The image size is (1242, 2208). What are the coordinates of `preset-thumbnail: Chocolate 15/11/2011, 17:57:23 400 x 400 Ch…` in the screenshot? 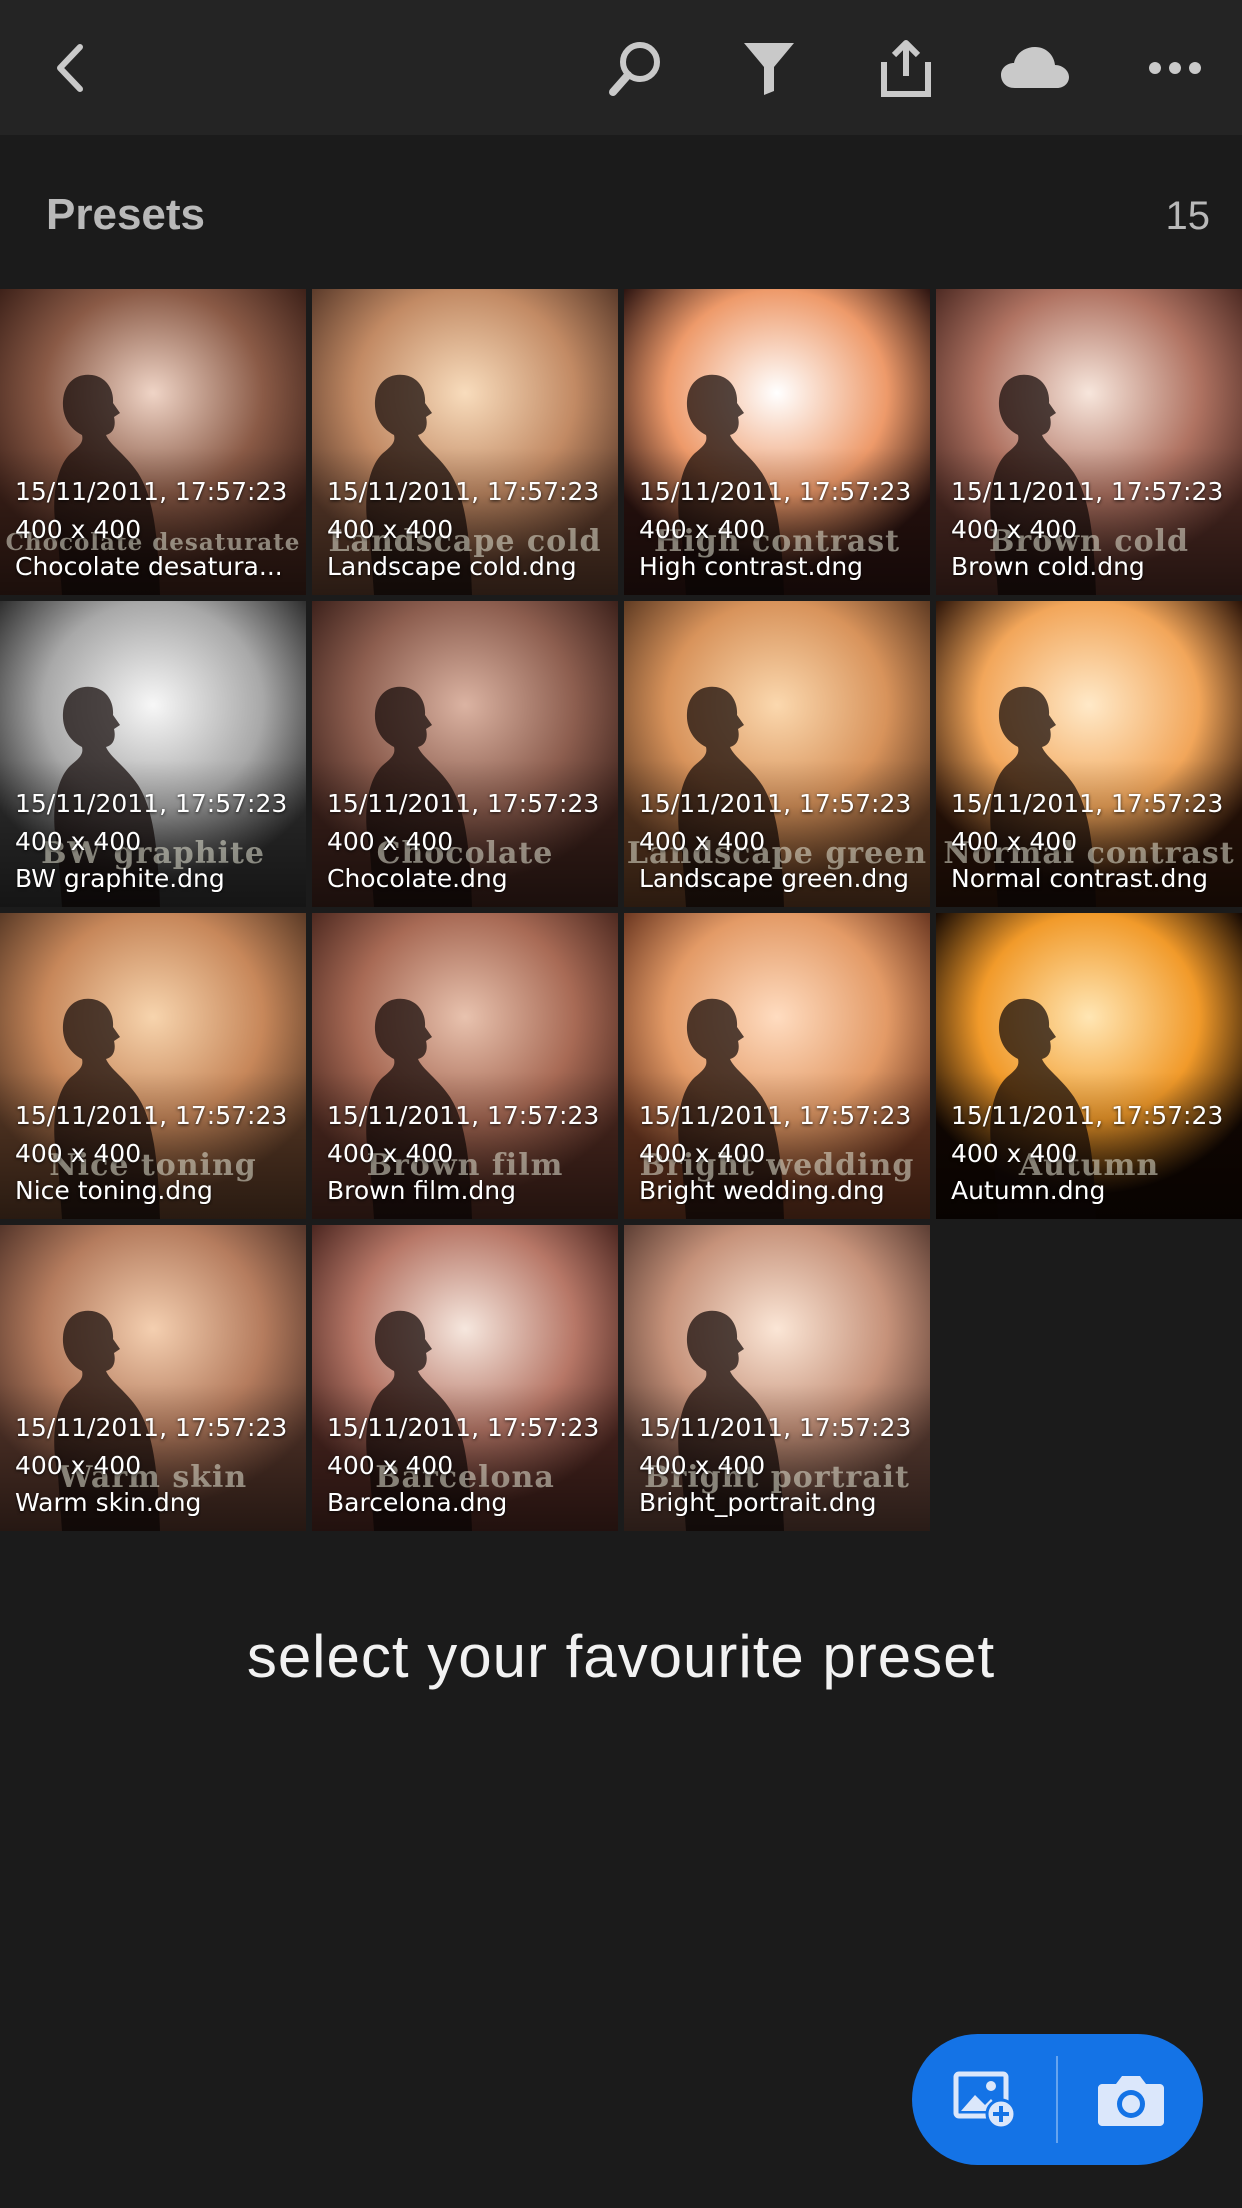 It's located at (465, 754).